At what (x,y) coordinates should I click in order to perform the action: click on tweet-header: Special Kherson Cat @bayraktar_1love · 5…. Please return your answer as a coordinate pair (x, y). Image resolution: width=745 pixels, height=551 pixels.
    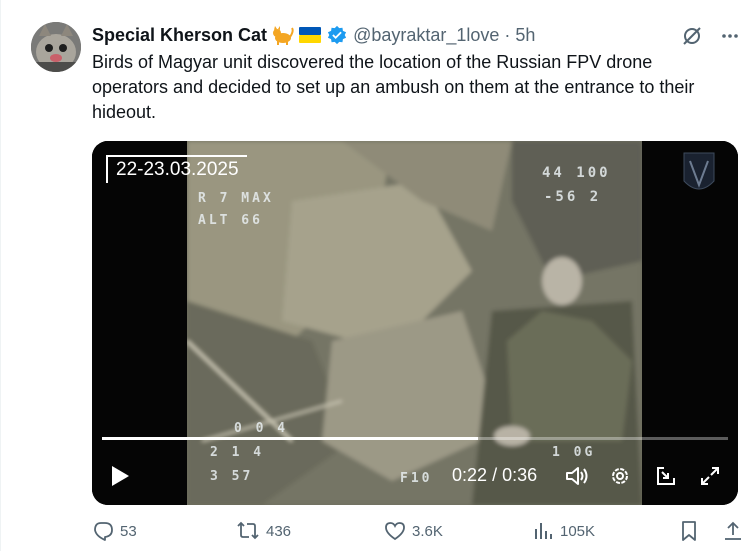
    Looking at the image, I should click on (313, 35).